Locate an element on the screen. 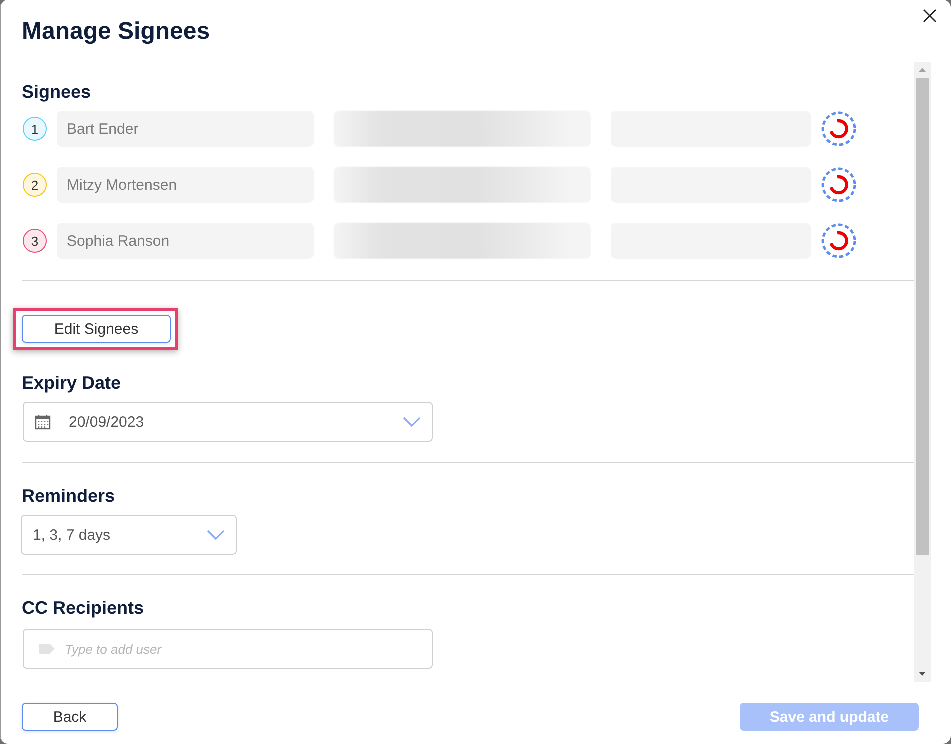 This screenshot has width=951, height=744. reminders-select: 1, 3, 7 days is located at coordinates (129, 535).